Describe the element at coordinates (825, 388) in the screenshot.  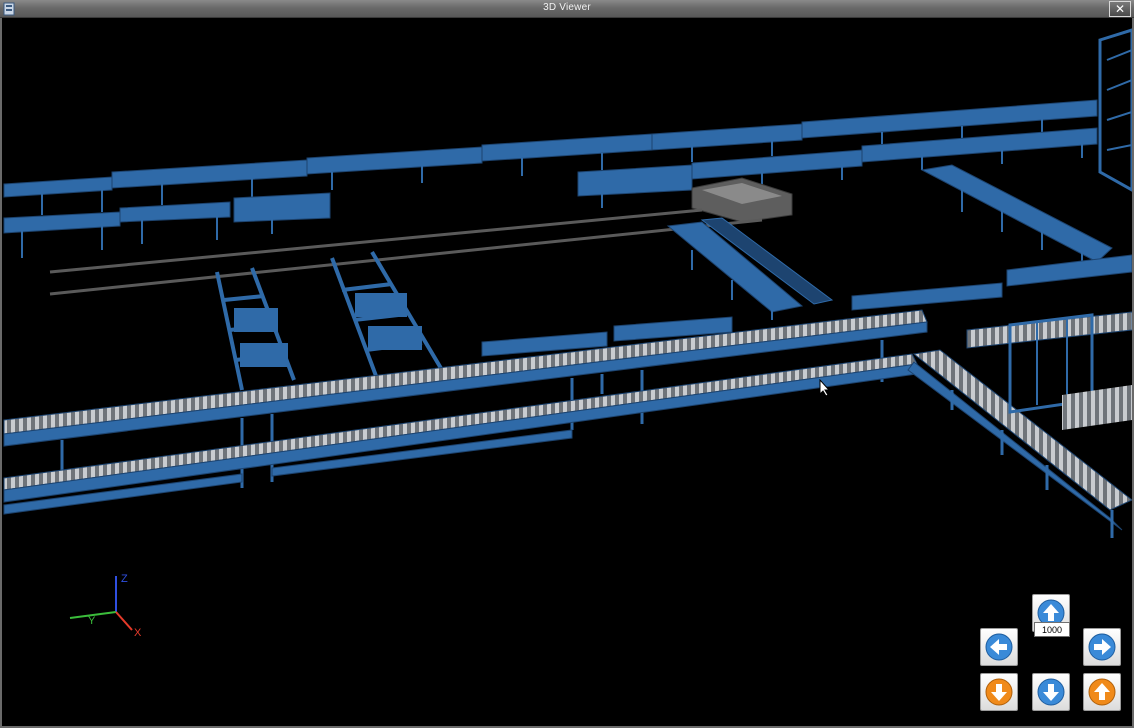
I see `mouse-cursor-icon` at that location.